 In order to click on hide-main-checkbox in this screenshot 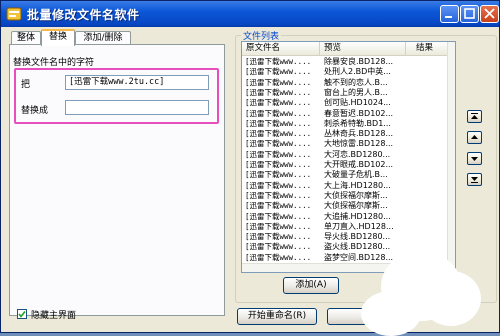, I will do `click(22, 314)`.